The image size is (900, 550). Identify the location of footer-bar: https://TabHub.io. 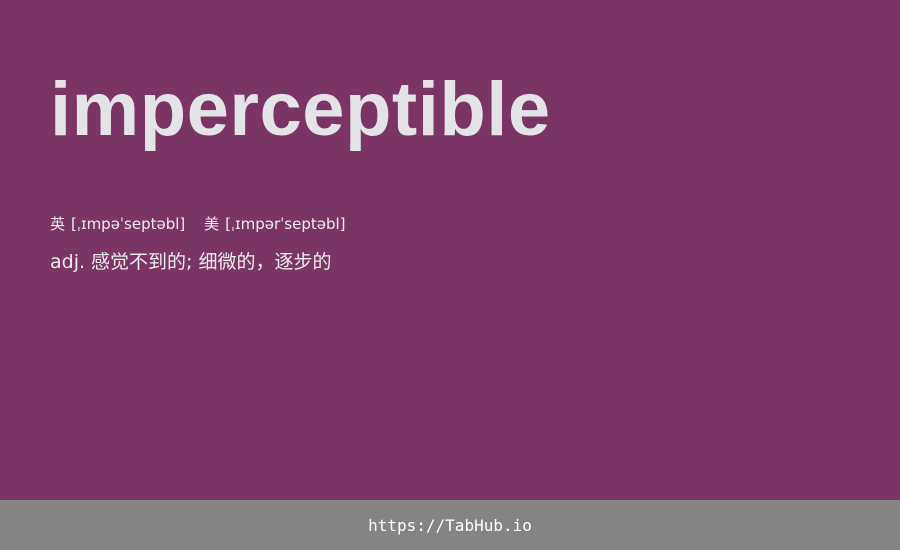
(450, 525).